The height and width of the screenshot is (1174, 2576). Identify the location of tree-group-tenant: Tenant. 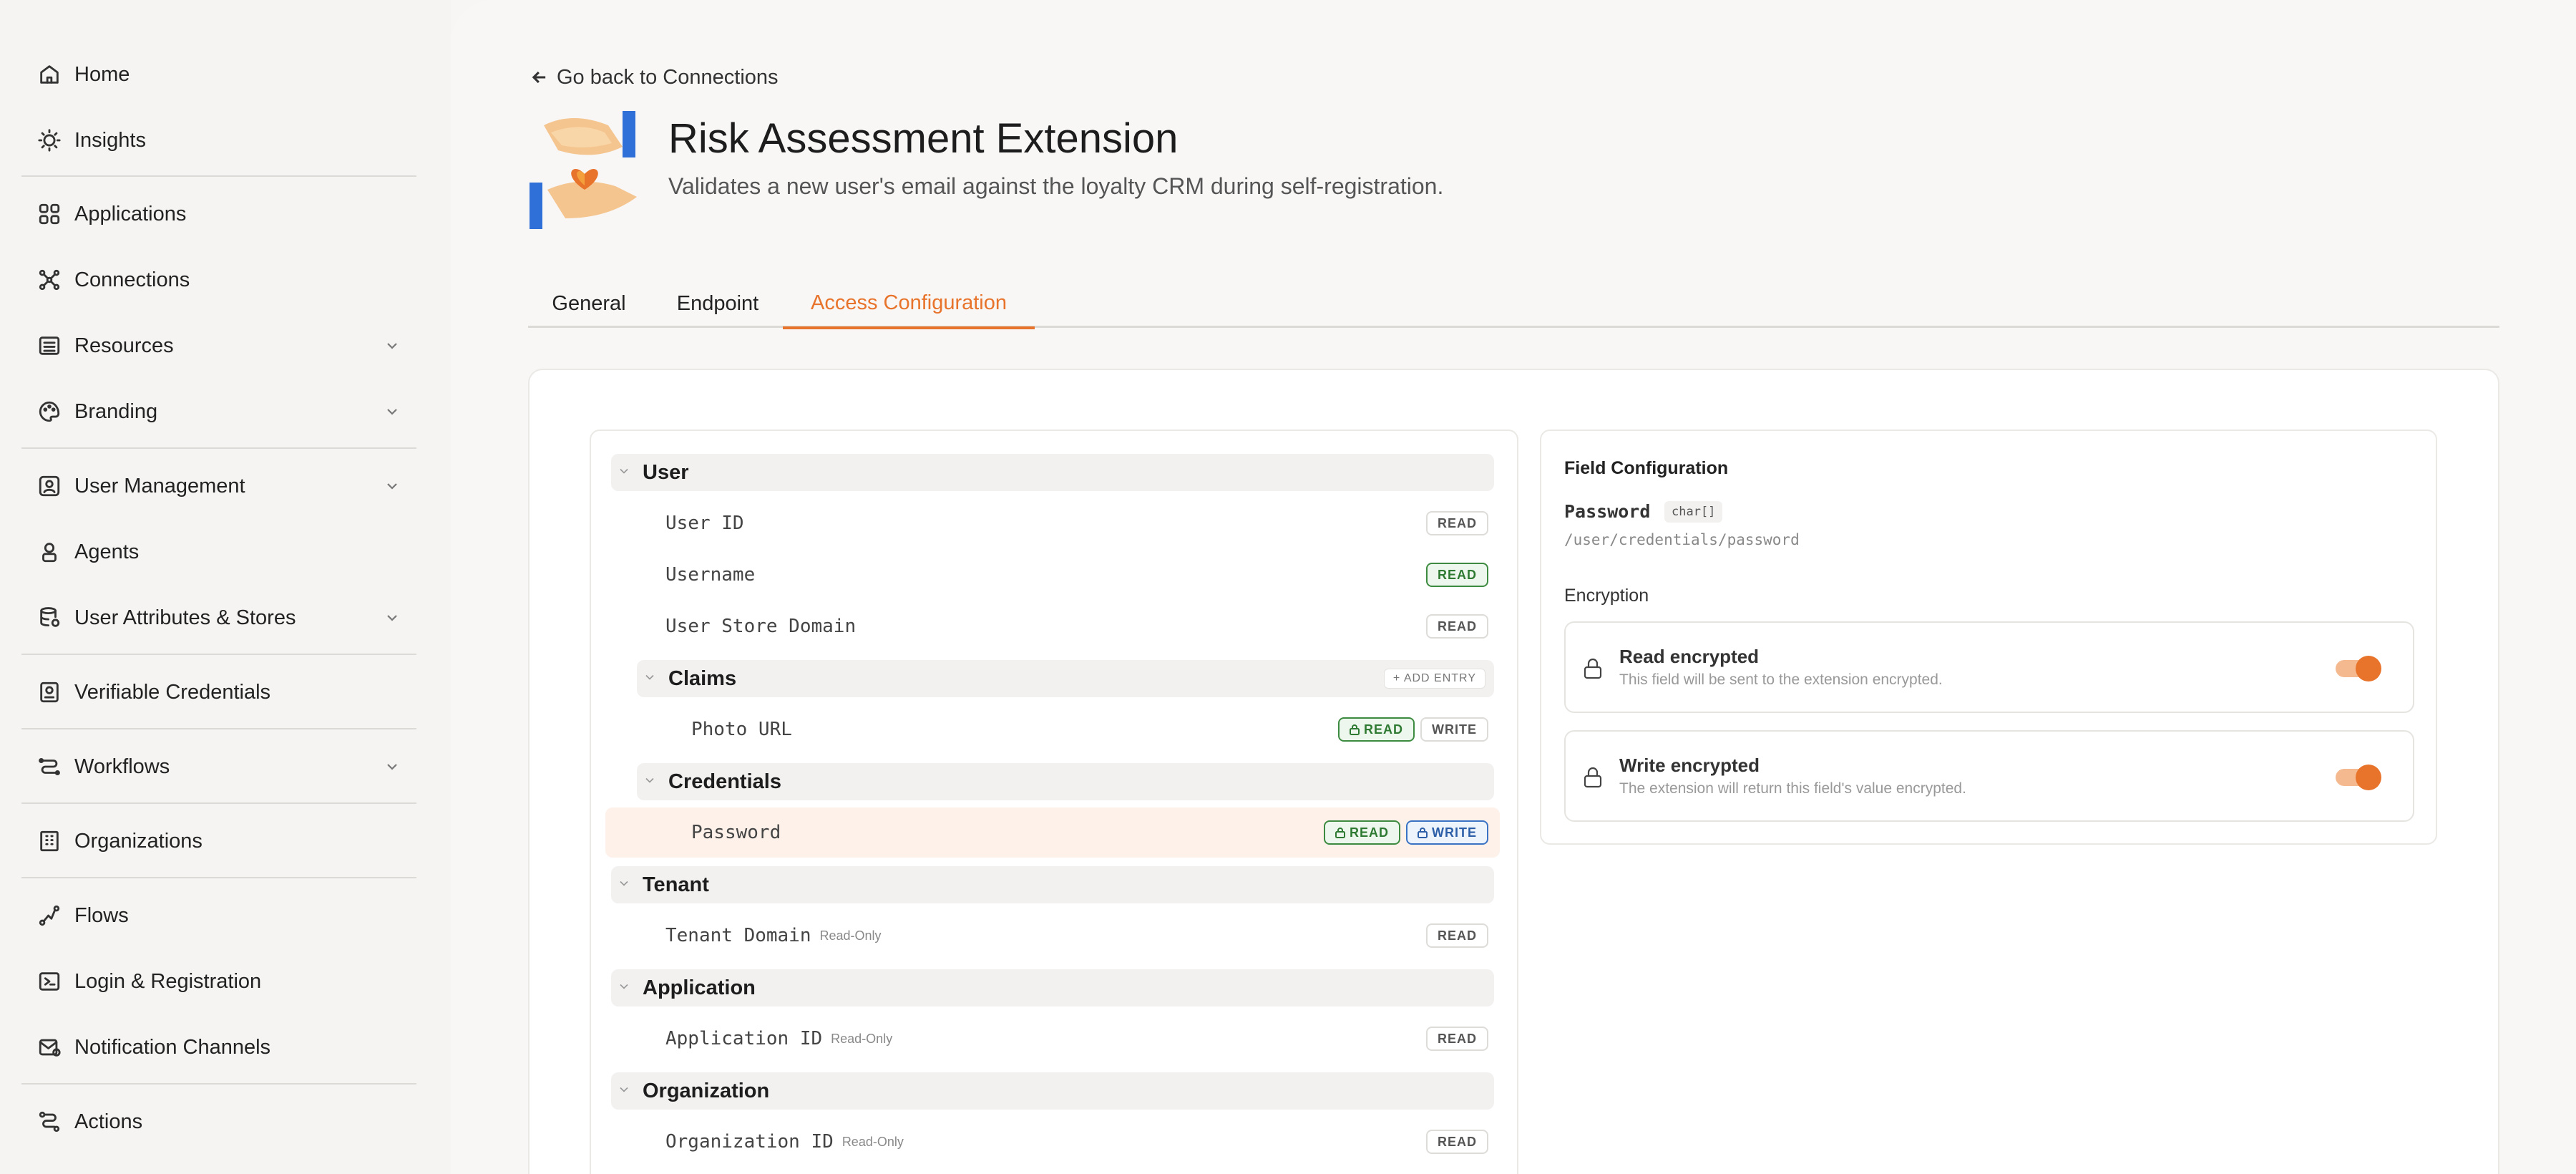
(1052, 884).